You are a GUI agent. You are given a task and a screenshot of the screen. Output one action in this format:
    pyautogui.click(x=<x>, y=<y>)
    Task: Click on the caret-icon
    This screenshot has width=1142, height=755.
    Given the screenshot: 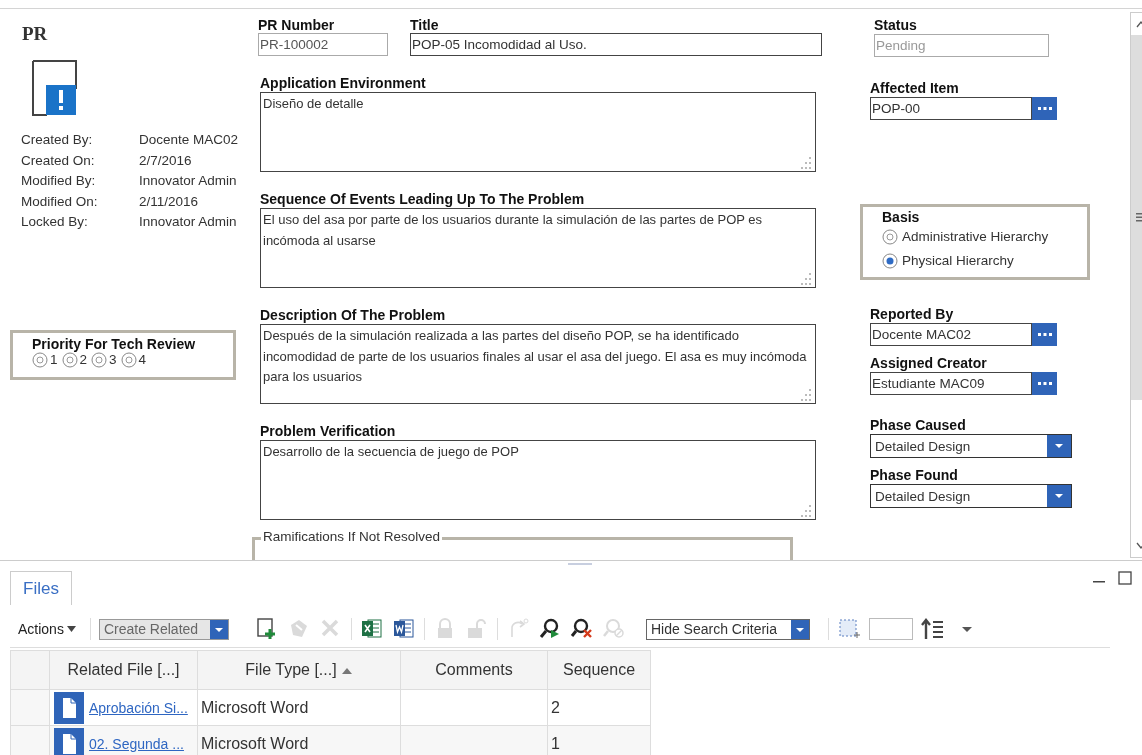 What is the action you would take?
    pyautogui.click(x=71, y=629)
    